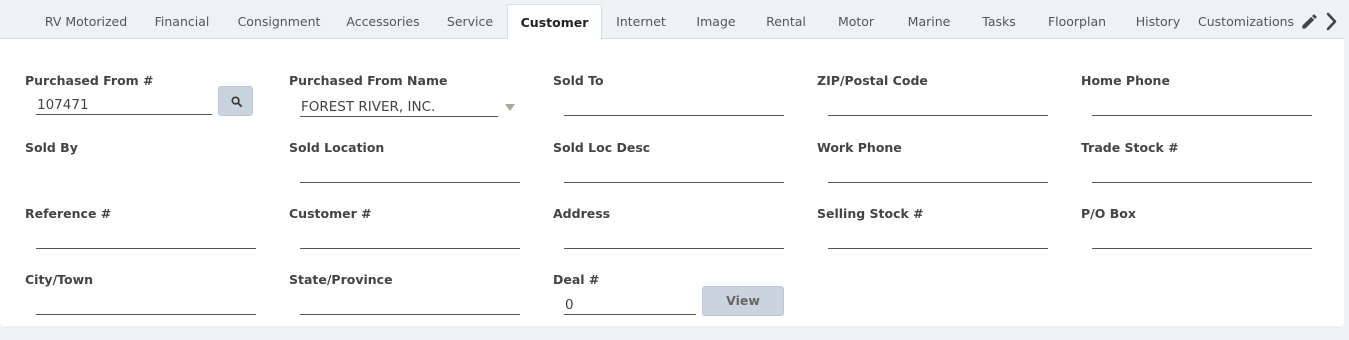  Describe the element at coordinates (1130, 147) in the screenshot. I see `trade-stock-label: Trade Stock #` at that location.